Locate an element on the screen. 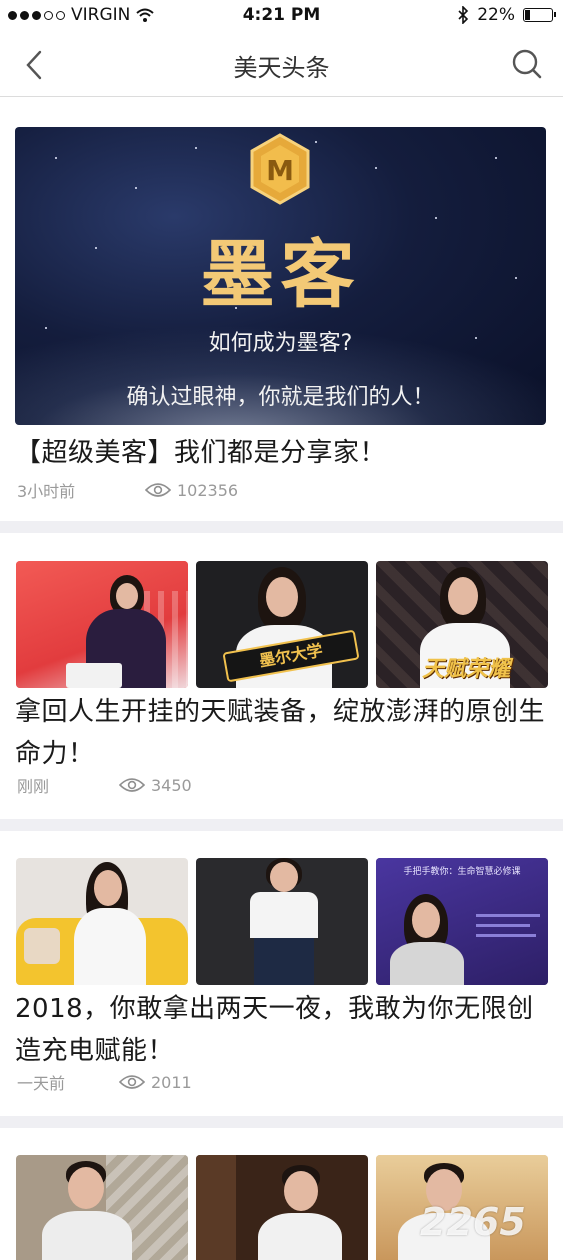  view-count: 3450 is located at coordinates (155, 785).